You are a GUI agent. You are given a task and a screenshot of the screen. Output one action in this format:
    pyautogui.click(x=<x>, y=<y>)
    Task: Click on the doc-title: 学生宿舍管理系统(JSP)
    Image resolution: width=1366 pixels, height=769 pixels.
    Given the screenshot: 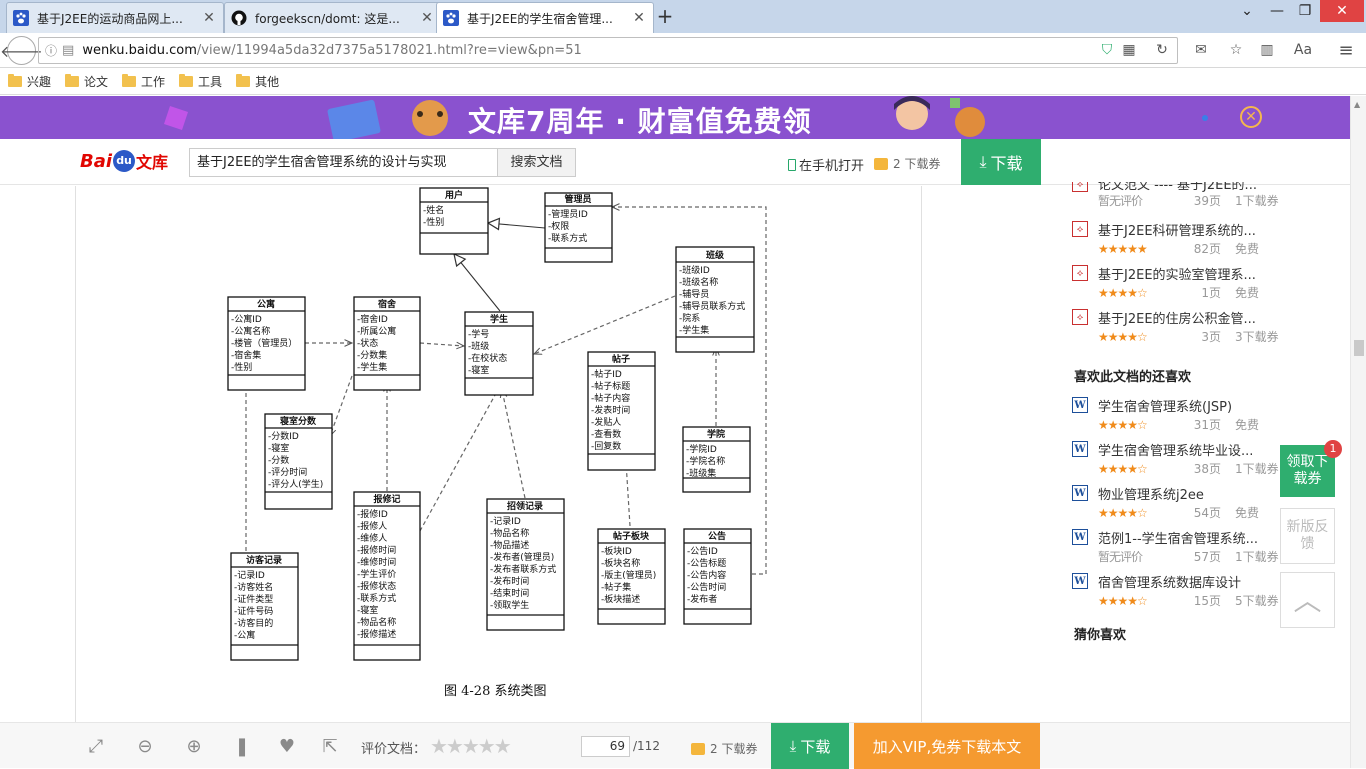 What is the action you would take?
    pyautogui.click(x=1165, y=407)
    